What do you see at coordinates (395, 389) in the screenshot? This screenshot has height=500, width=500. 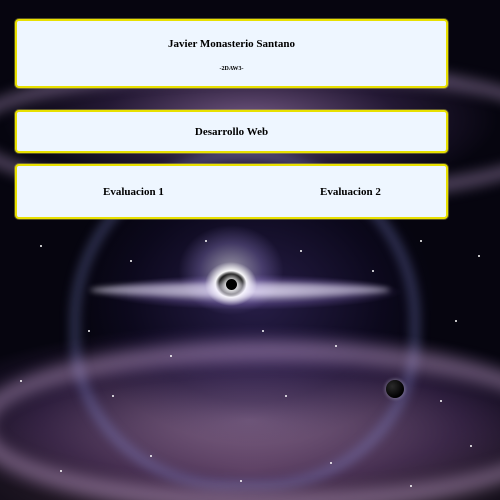 I see `dark-planet` at bounding box center [395, 389].